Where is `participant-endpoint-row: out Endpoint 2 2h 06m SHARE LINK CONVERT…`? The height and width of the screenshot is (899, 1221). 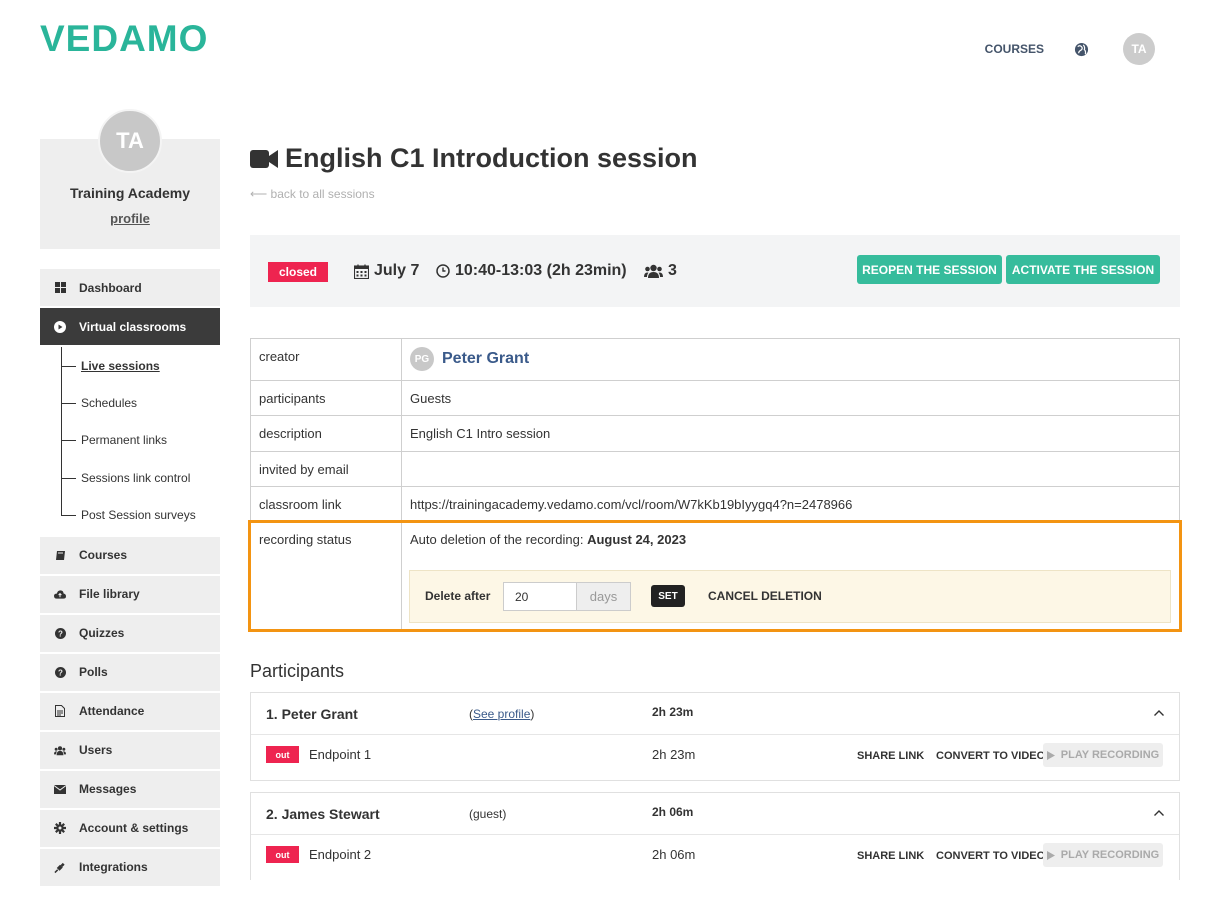 participant-endpoint-row: out Endpoint 2 2h 06m SHARE LINK CONVERT… is located at coordinates (715, 857).